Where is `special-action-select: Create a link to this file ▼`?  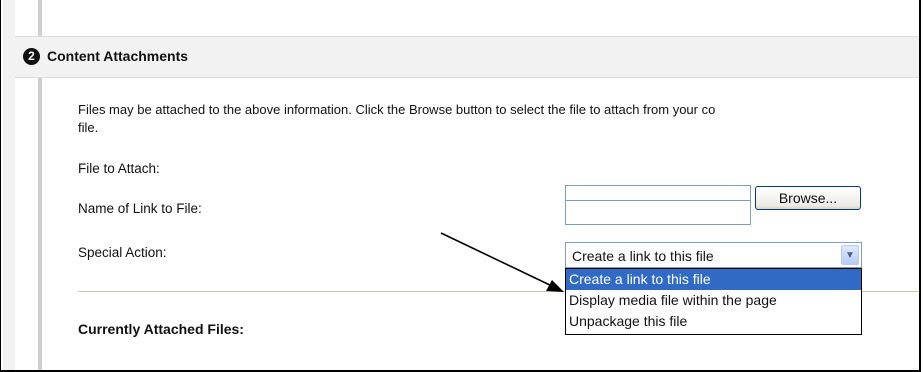
special-action-select: Create a link to this file ▼ is located at coordinates (713, 255).